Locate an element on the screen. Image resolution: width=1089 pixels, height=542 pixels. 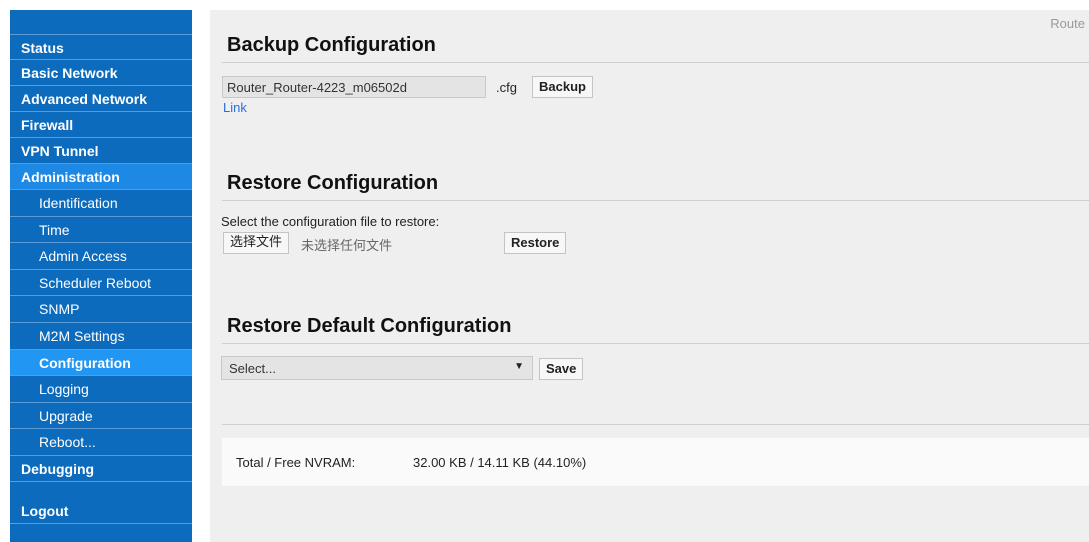
backup-extension: .cfg is located at coordinates (506, 87).